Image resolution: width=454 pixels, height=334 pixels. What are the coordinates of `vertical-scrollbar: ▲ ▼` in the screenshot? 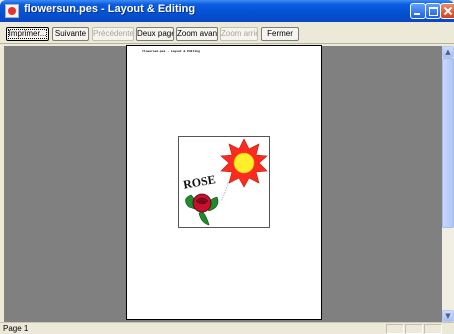 It's located at (448, 184).